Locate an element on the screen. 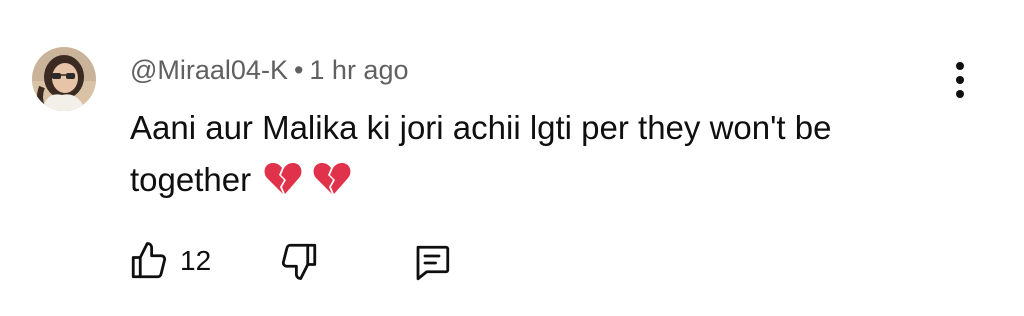  comment-header: @Miraal04-K • 1 hr ago is located at coordinates (269, 70).